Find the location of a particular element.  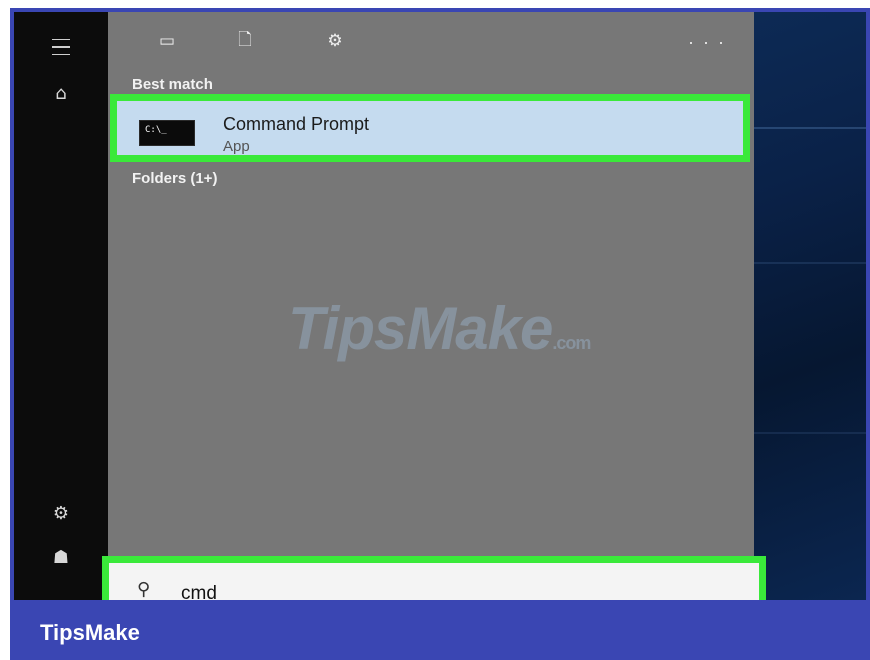

result-subtitle: App is located at coordinates (236, 146).